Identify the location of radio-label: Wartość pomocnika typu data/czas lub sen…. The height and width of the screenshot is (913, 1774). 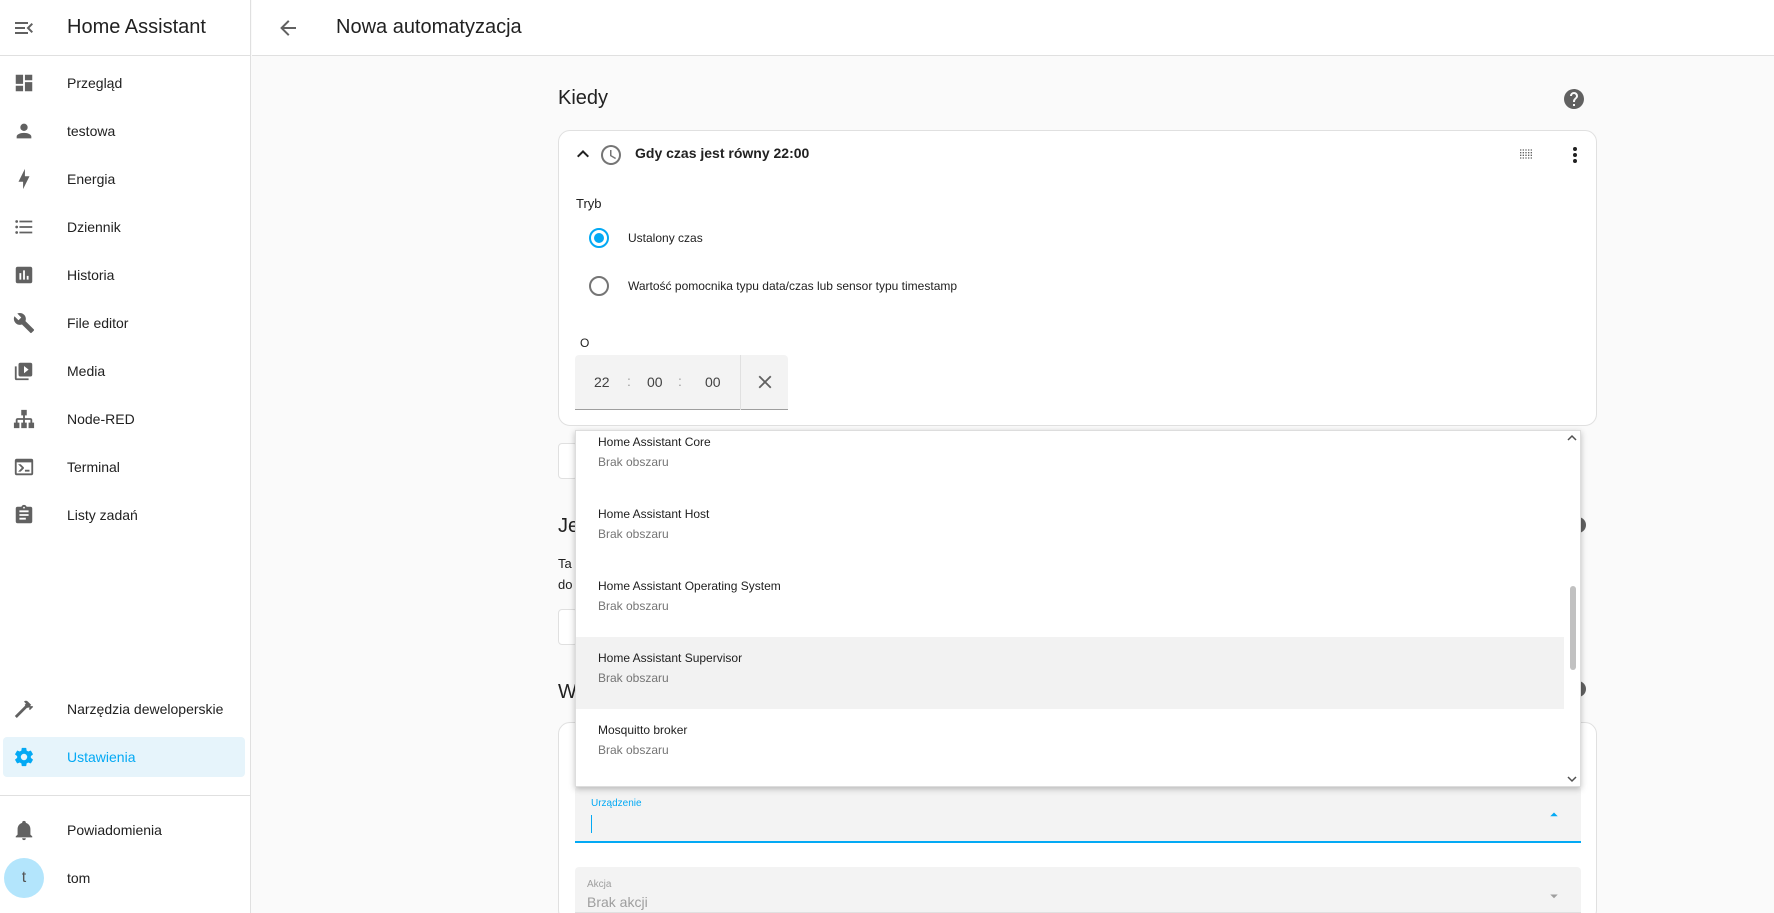
(793, 286).